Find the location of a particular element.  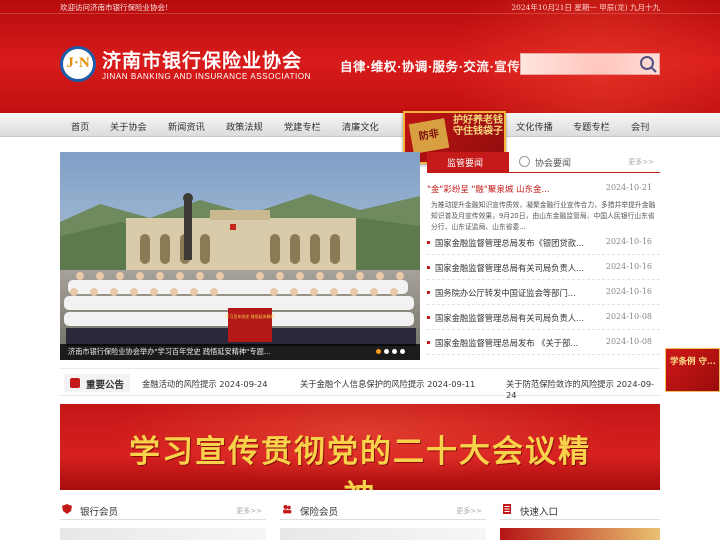

tab-association-news: 协会要闻 is located at coordinates (553, 162).